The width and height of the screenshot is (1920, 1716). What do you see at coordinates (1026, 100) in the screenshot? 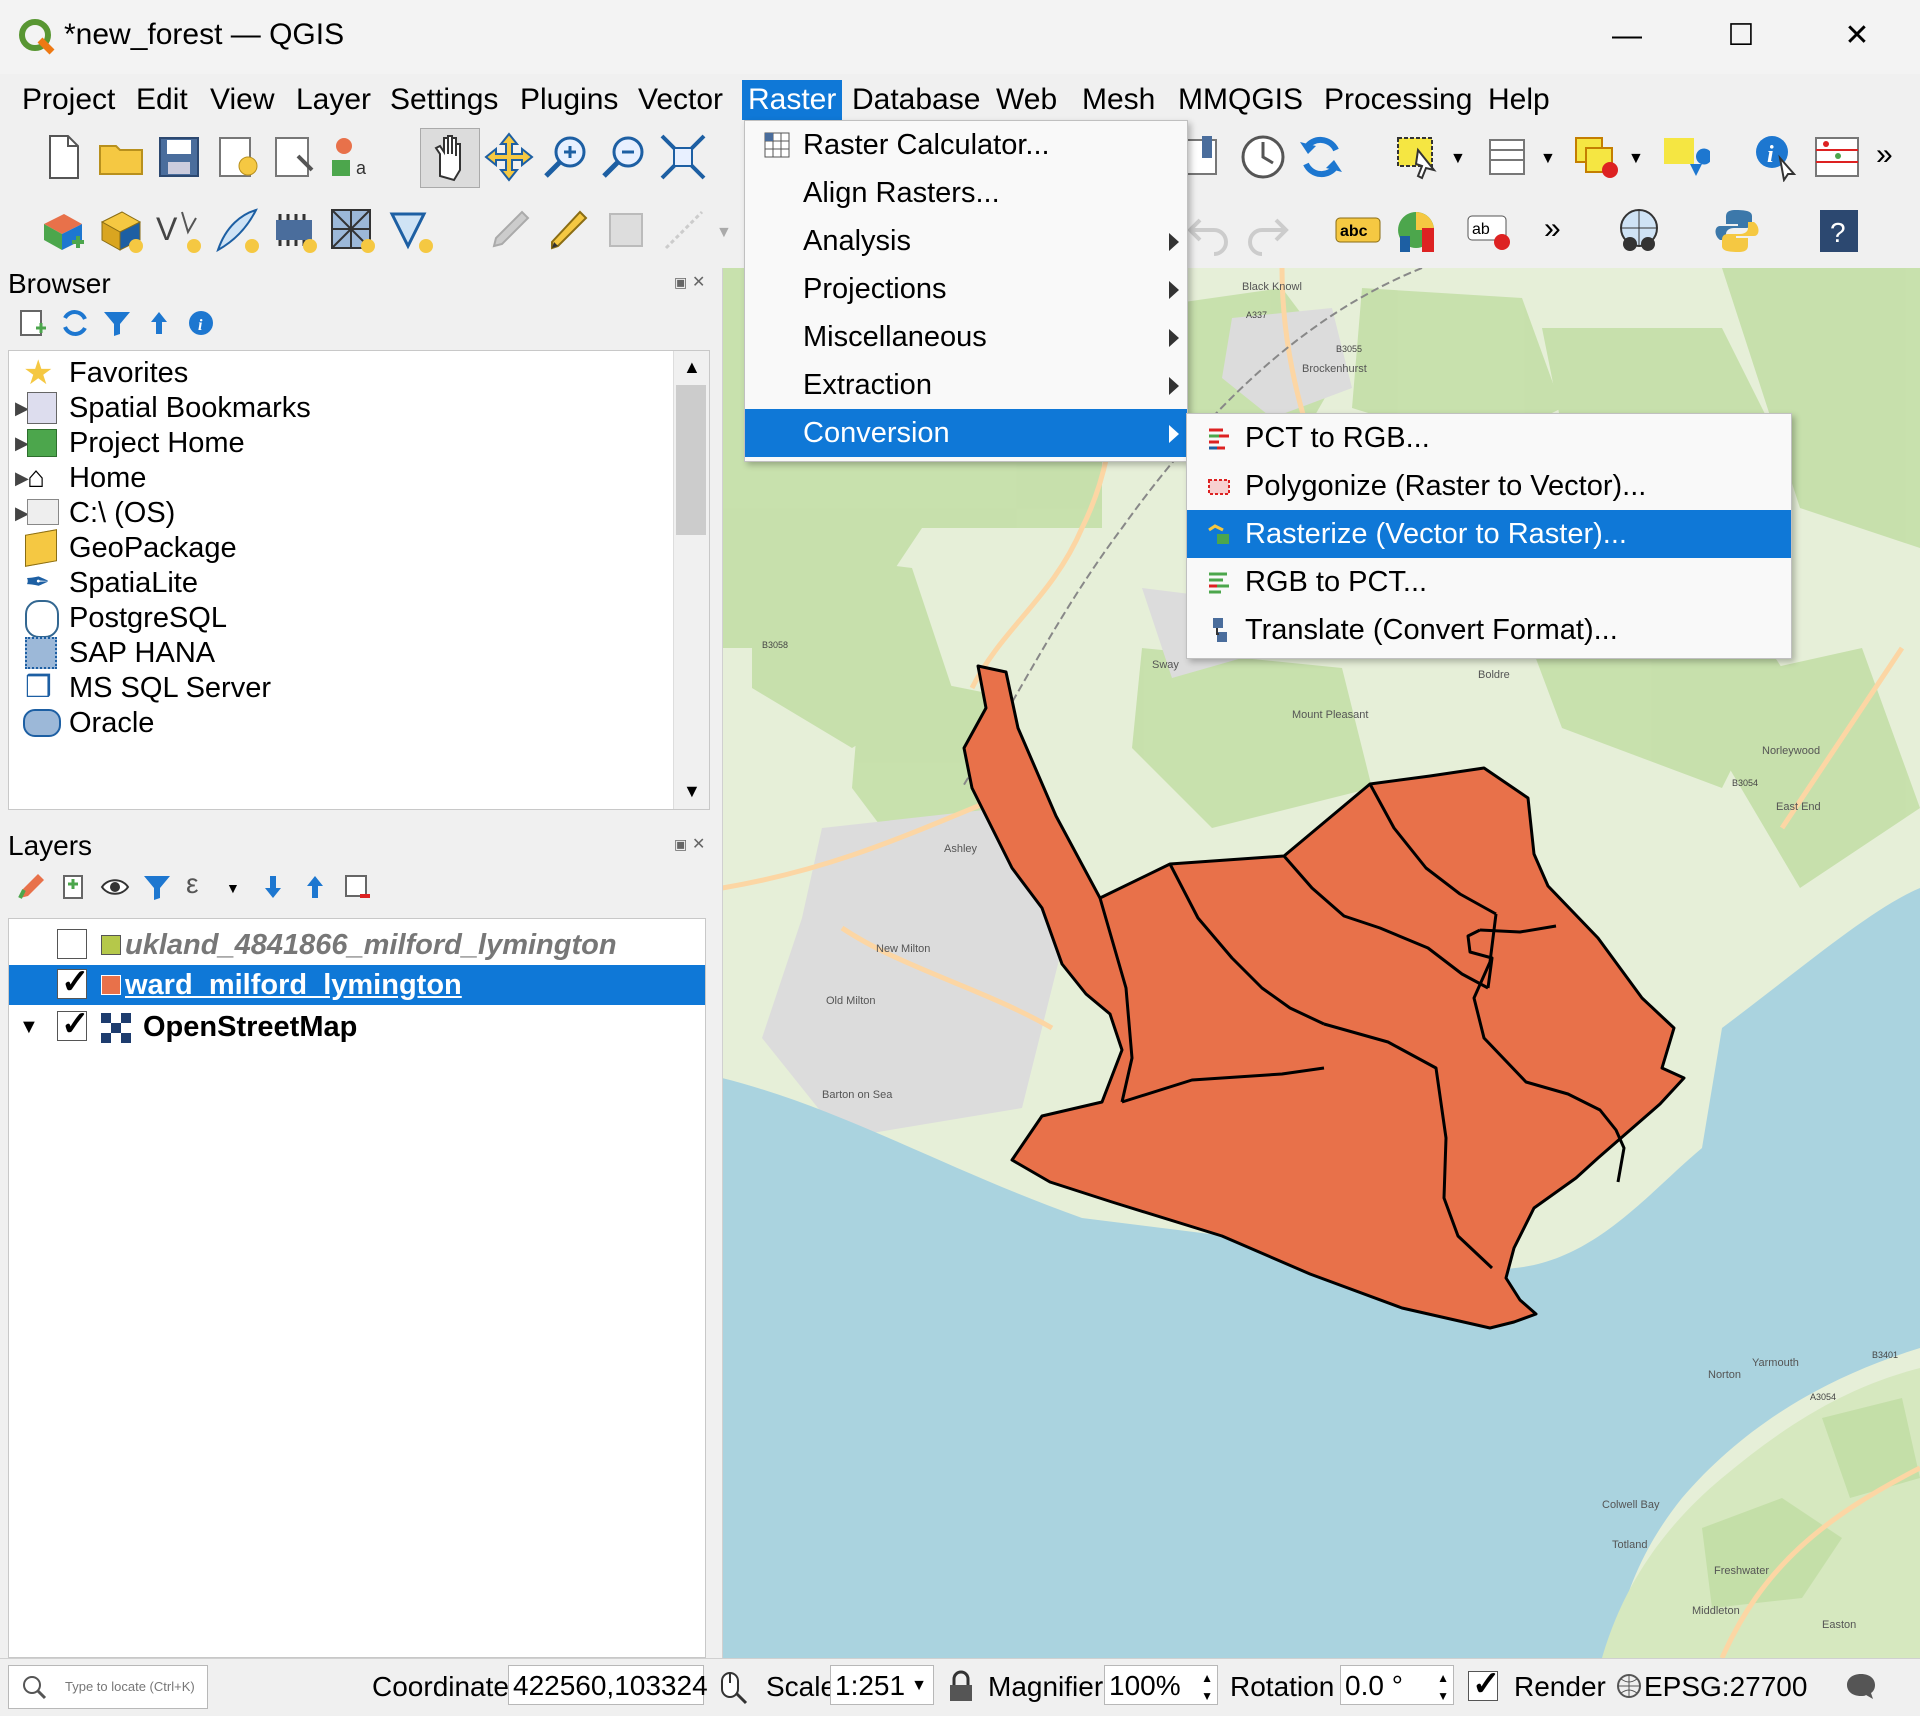
I see `menu-web: Web` at bounding box center [1026, 100].